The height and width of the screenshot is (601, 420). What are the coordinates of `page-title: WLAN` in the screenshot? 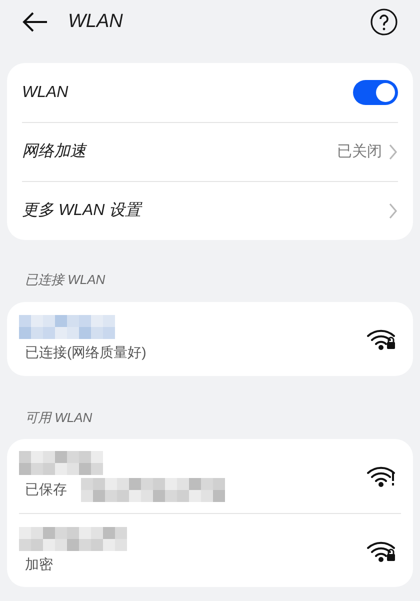 It's located at (96, 22).